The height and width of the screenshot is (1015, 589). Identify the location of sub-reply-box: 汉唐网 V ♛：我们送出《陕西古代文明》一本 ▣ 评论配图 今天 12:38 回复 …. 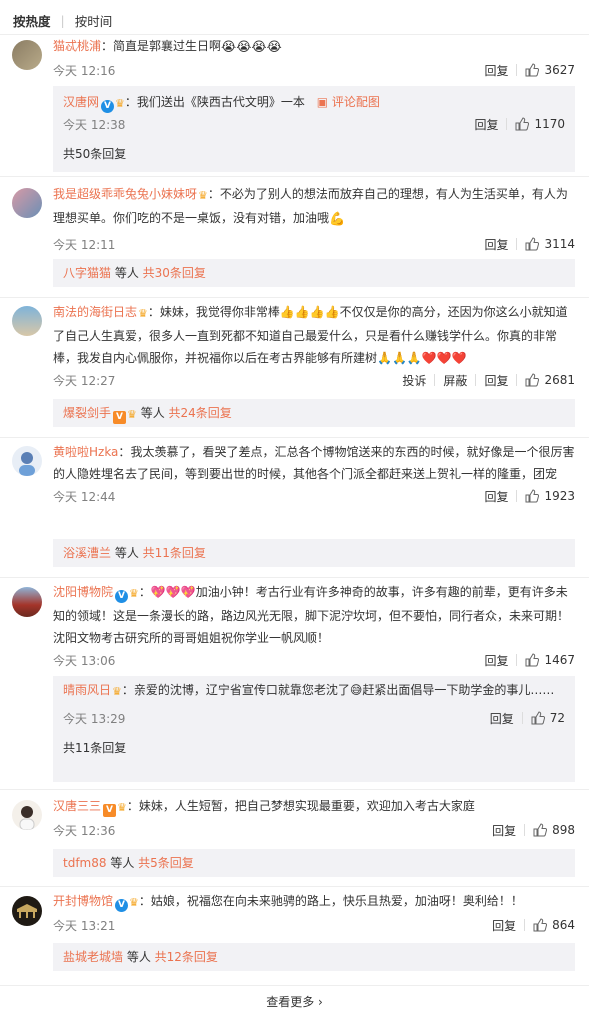
(314, 129).